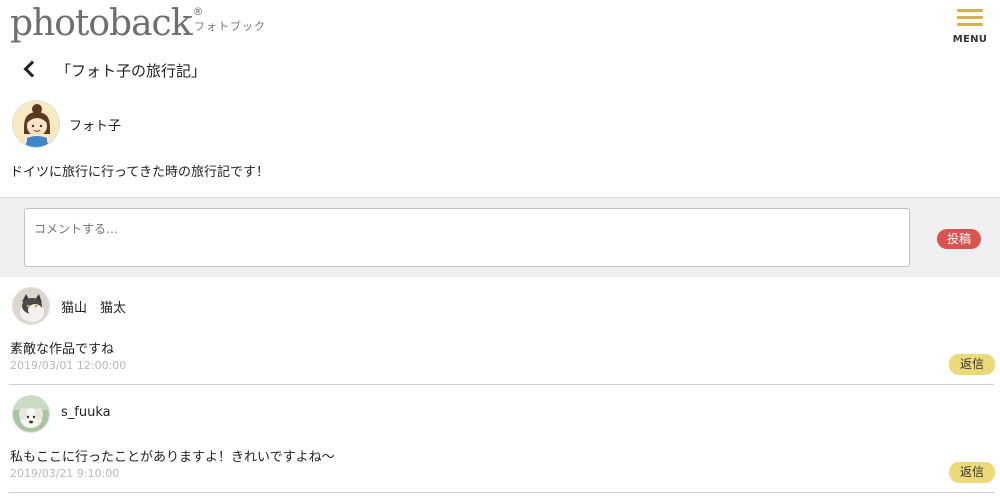 The image size is (1000, 500). What do you see at coordinates (95, 124) in the screenshot?
I see `author-name: フォト子` at bounding box center [95, 124].